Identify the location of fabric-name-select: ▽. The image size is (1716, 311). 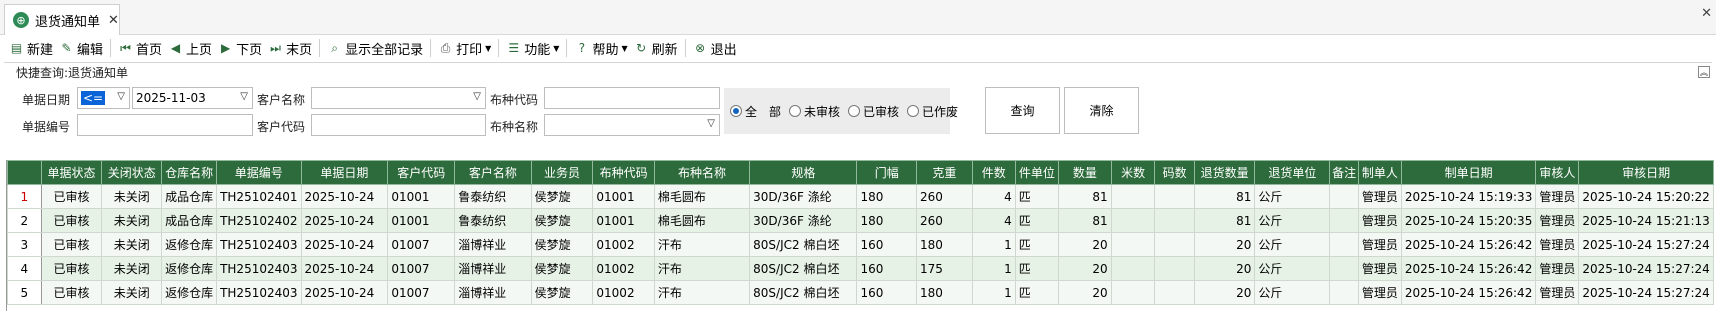
(632, 125).